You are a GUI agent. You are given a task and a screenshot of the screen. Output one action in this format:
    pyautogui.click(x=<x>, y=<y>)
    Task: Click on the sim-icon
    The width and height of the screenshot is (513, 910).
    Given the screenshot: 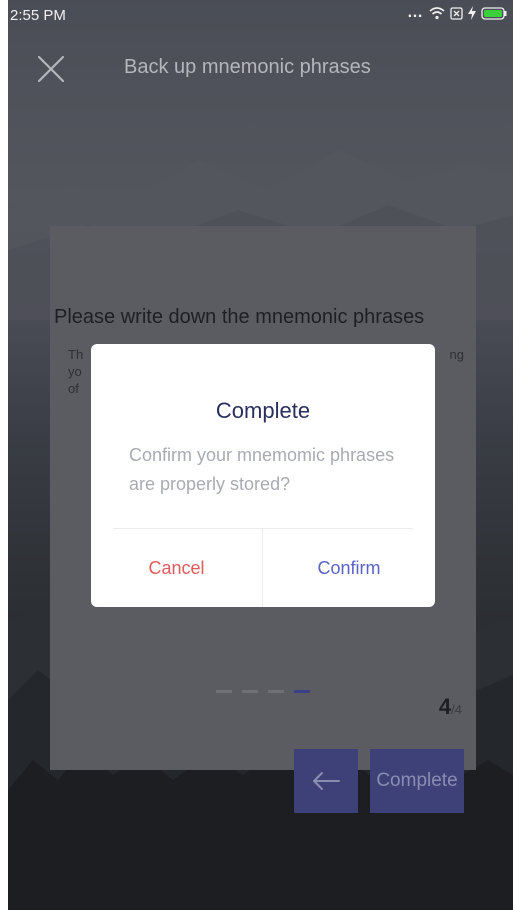 What is the action you would take?
    pyautogui.click(x=456, y=13)
    